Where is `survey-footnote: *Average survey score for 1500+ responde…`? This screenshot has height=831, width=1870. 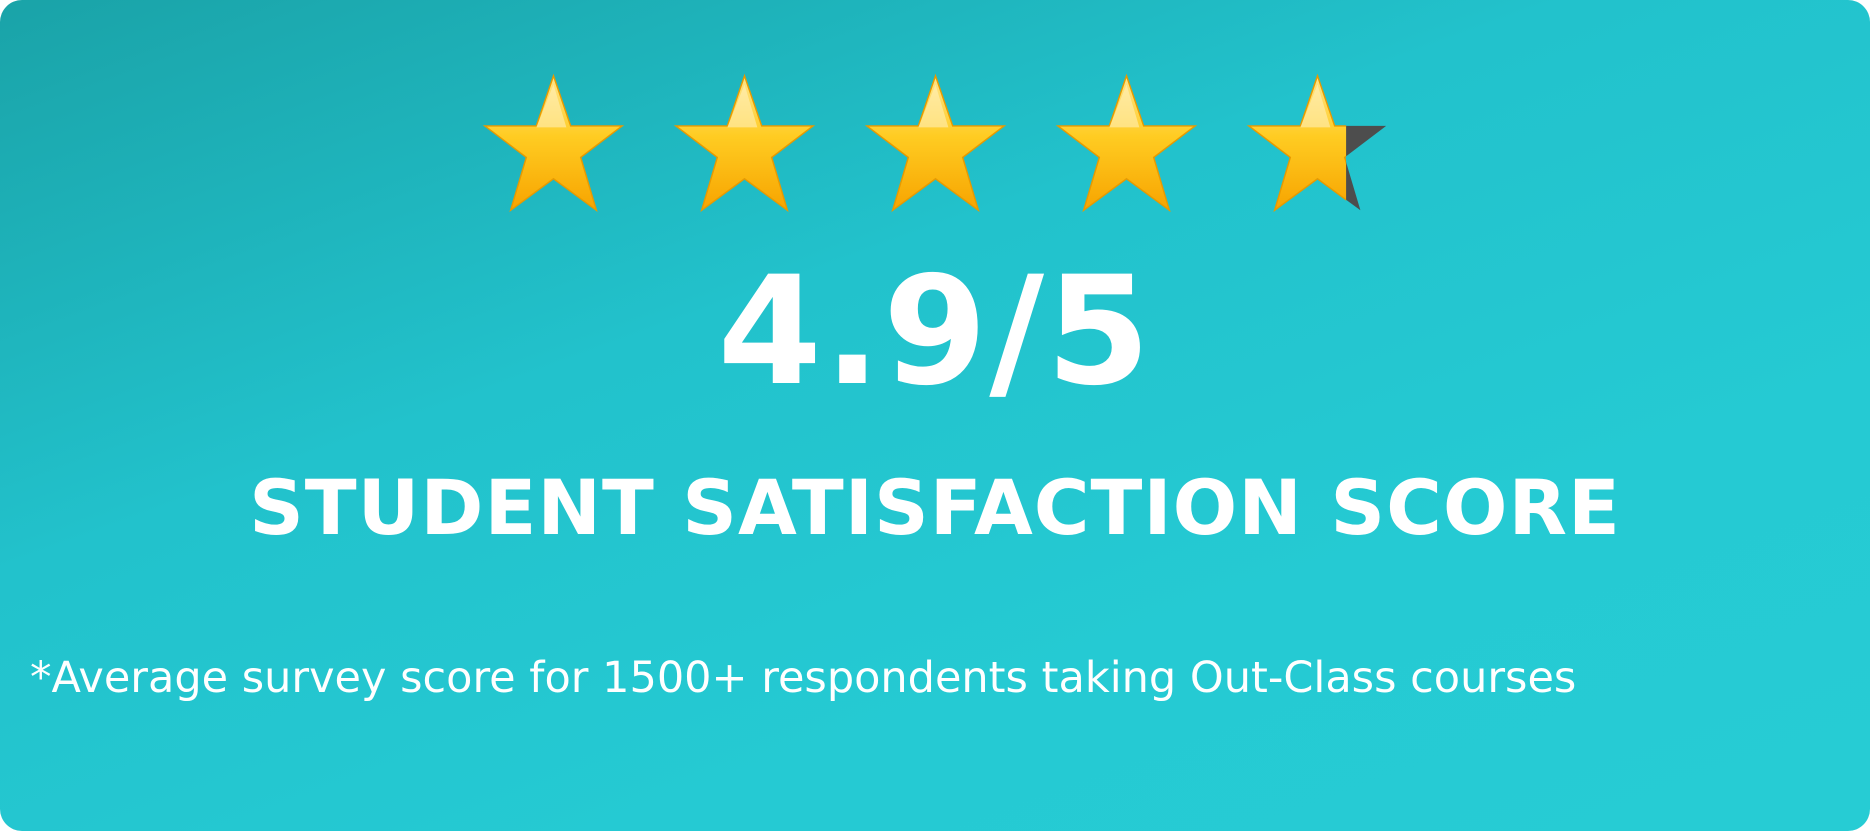
survey-footnote: *Average survey score for 1500+ responde… is located at coordinates (803, 678).